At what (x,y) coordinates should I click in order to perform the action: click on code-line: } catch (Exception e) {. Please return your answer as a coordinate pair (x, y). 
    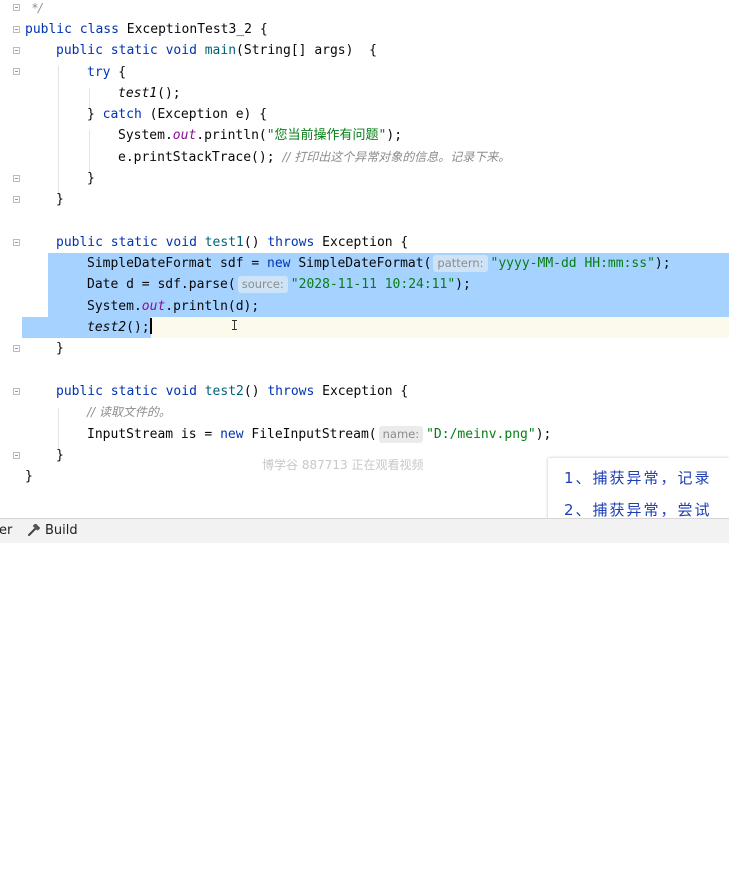
    Looking at the image, I should click on (177, 114).